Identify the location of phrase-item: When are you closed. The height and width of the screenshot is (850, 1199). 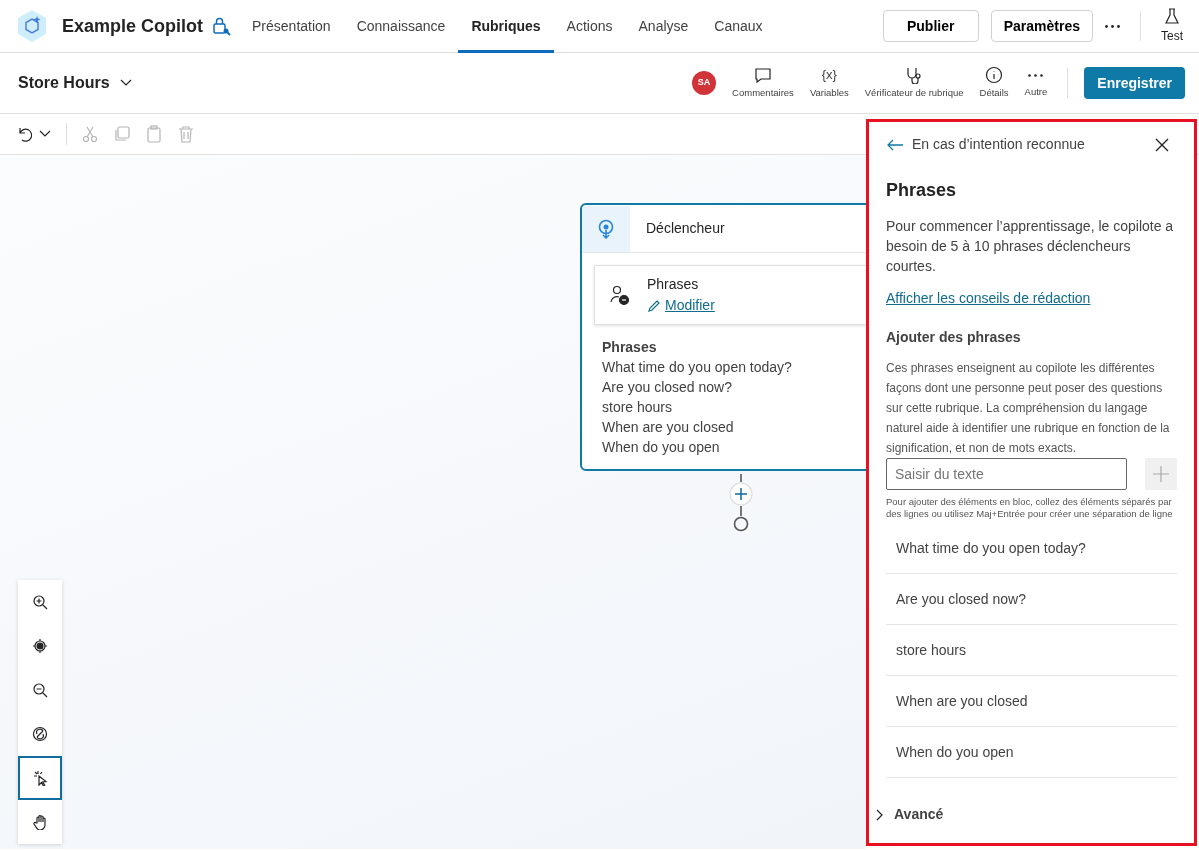
(962, 701).